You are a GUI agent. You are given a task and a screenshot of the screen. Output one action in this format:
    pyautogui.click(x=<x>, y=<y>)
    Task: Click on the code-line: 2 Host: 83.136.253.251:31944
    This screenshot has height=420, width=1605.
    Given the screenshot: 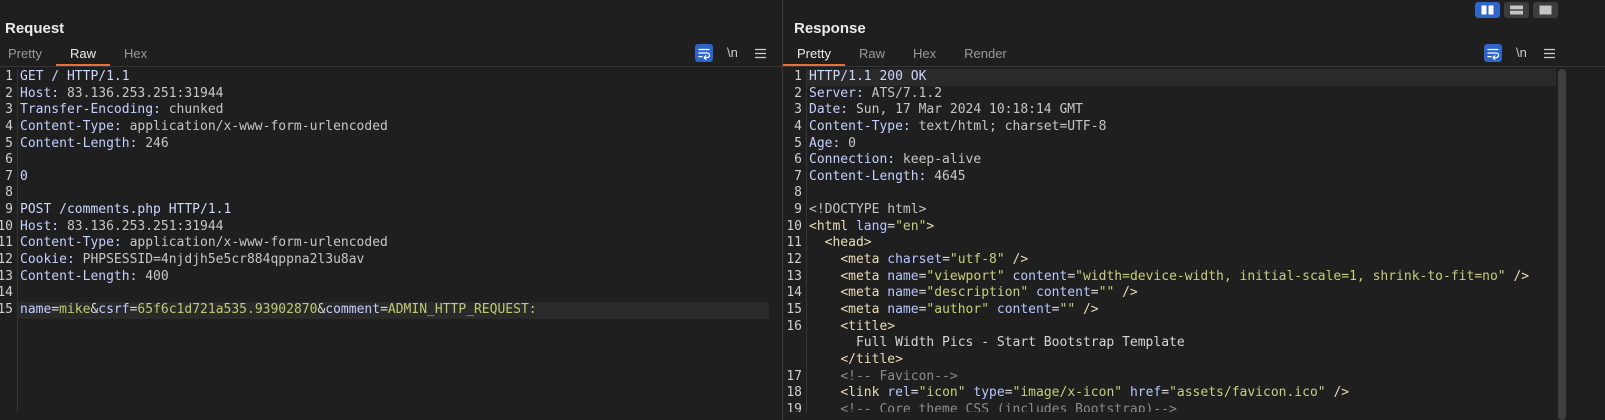 What is the action you would take?
    pyautogui.click(x=384, y=94)
    